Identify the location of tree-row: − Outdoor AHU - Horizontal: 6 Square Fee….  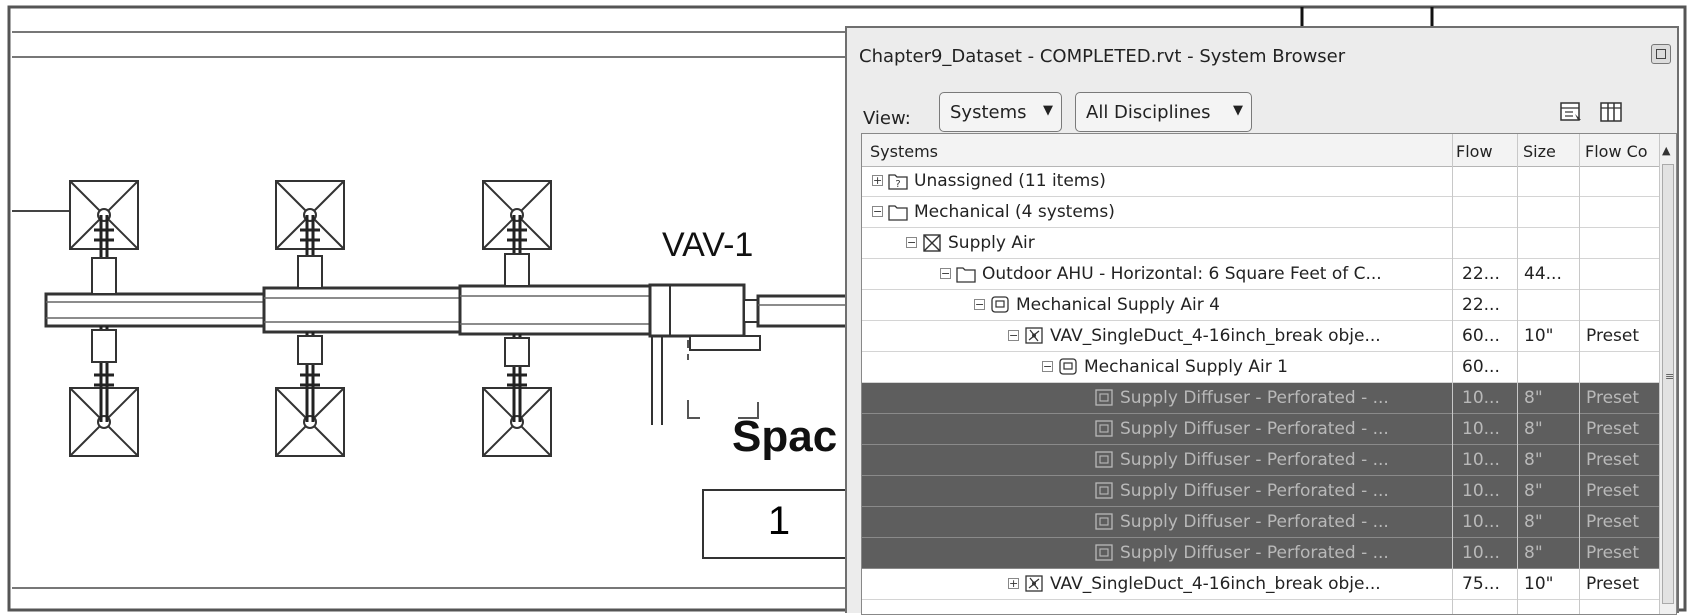
(1261, 274).